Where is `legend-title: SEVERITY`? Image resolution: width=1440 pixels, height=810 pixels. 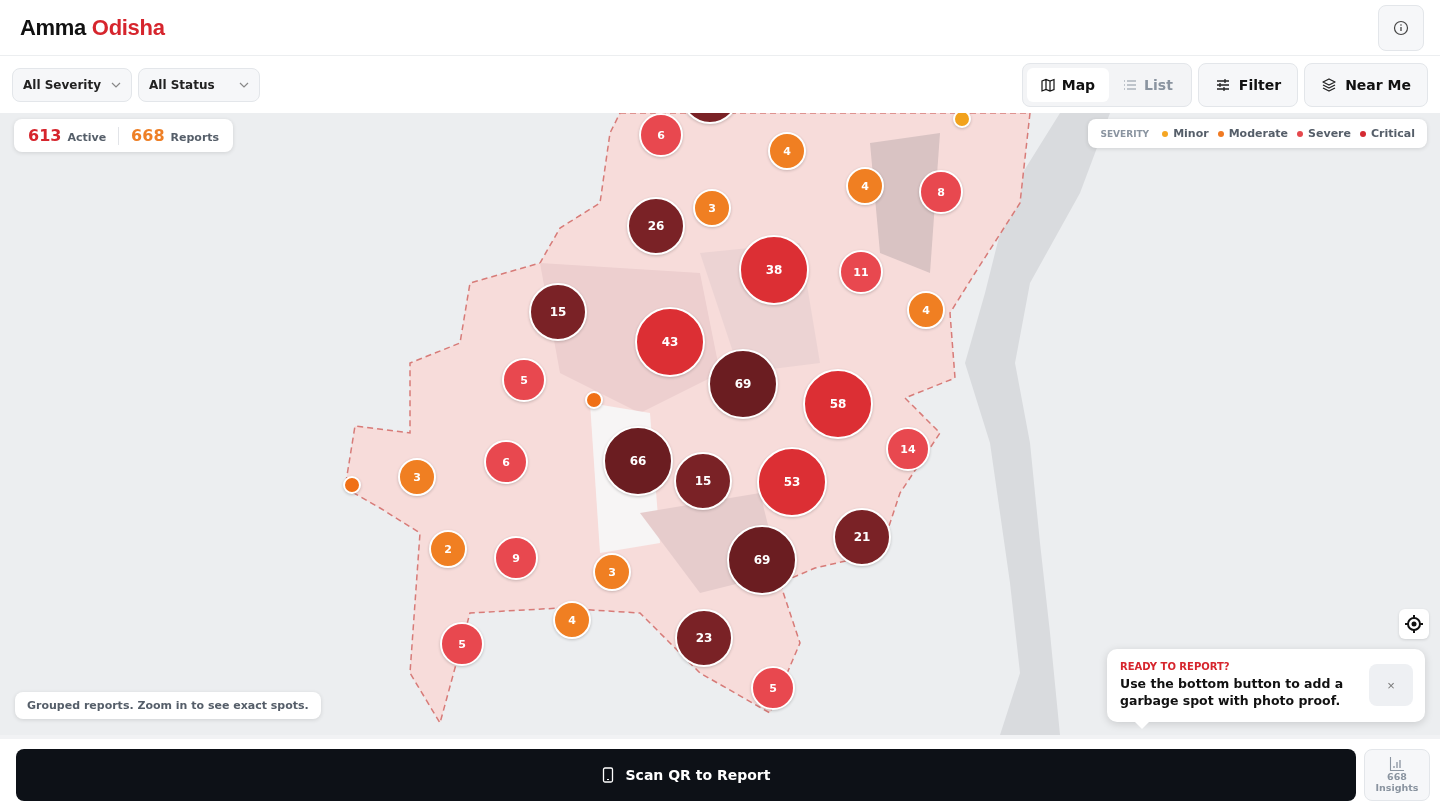
legend-title: SEVERITY is located at coordinates (1125, 133).